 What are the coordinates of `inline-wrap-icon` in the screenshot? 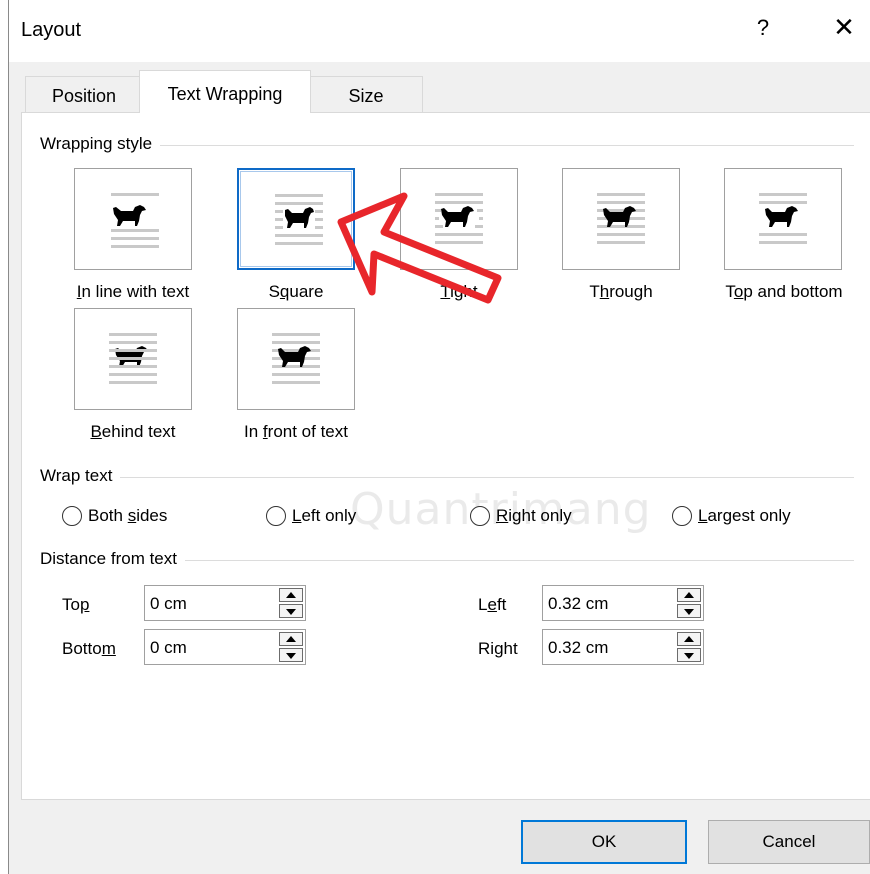 It's located at (135, 220).